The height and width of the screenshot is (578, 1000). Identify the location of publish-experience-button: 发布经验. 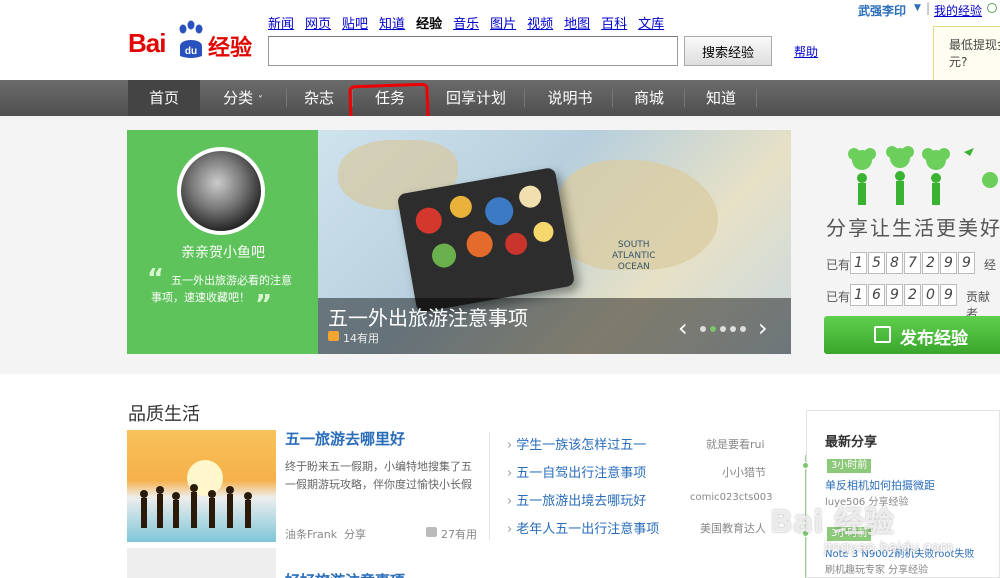
(912, 335).